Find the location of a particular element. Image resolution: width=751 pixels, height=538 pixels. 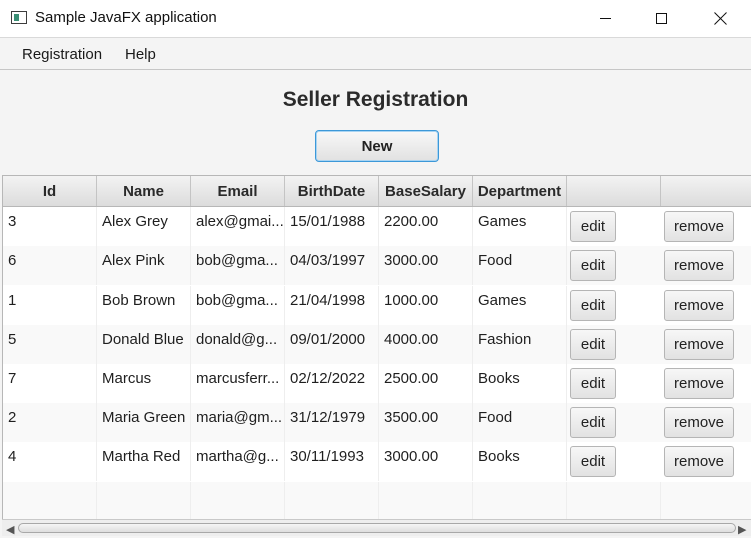

column-header-remove is located at coordinates (706, 191).